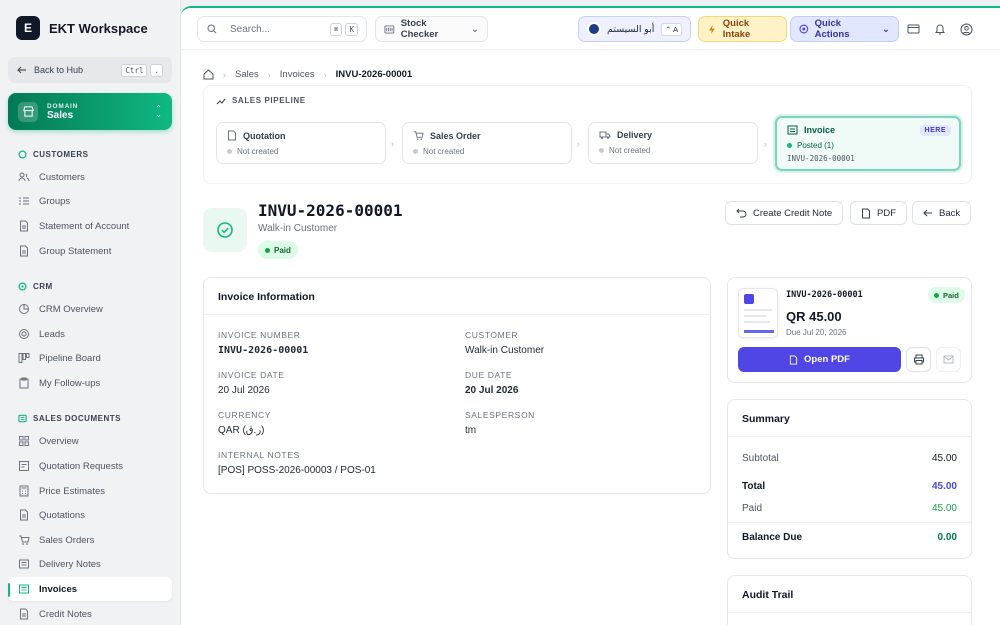 Image resolution: width=1000 pixels, height=625 pixels. What do you see at coordinates (90, 309) in the screenshot?
I see `sidebar-item-crm-overview: CRM Overview` at bounding box center [90, 309].